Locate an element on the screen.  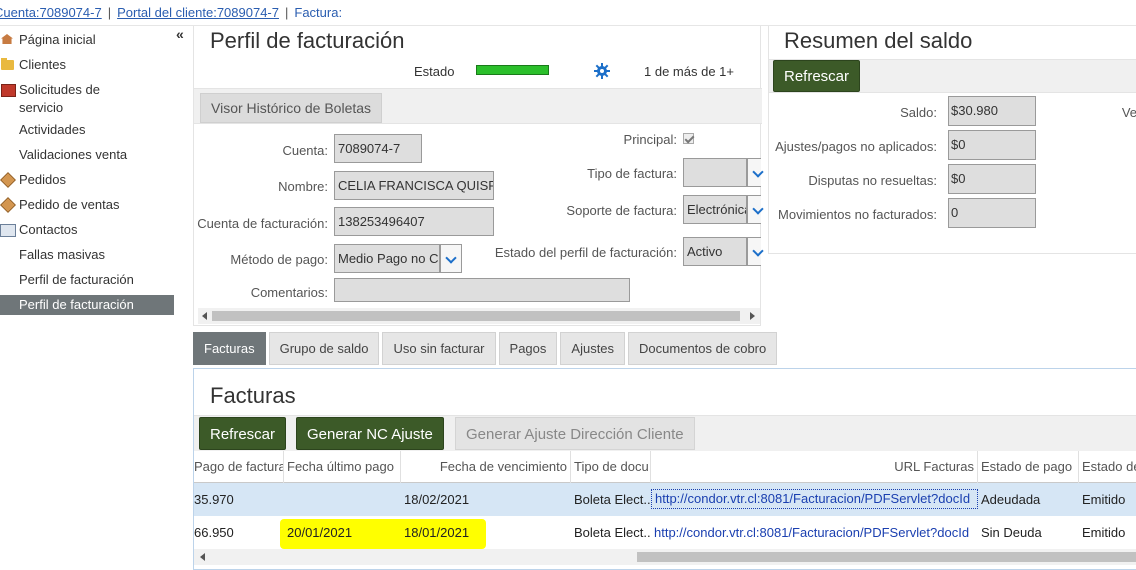
column-fecha-vencimiento: Fecha de vencimiento is located at coordinates (486, 467).